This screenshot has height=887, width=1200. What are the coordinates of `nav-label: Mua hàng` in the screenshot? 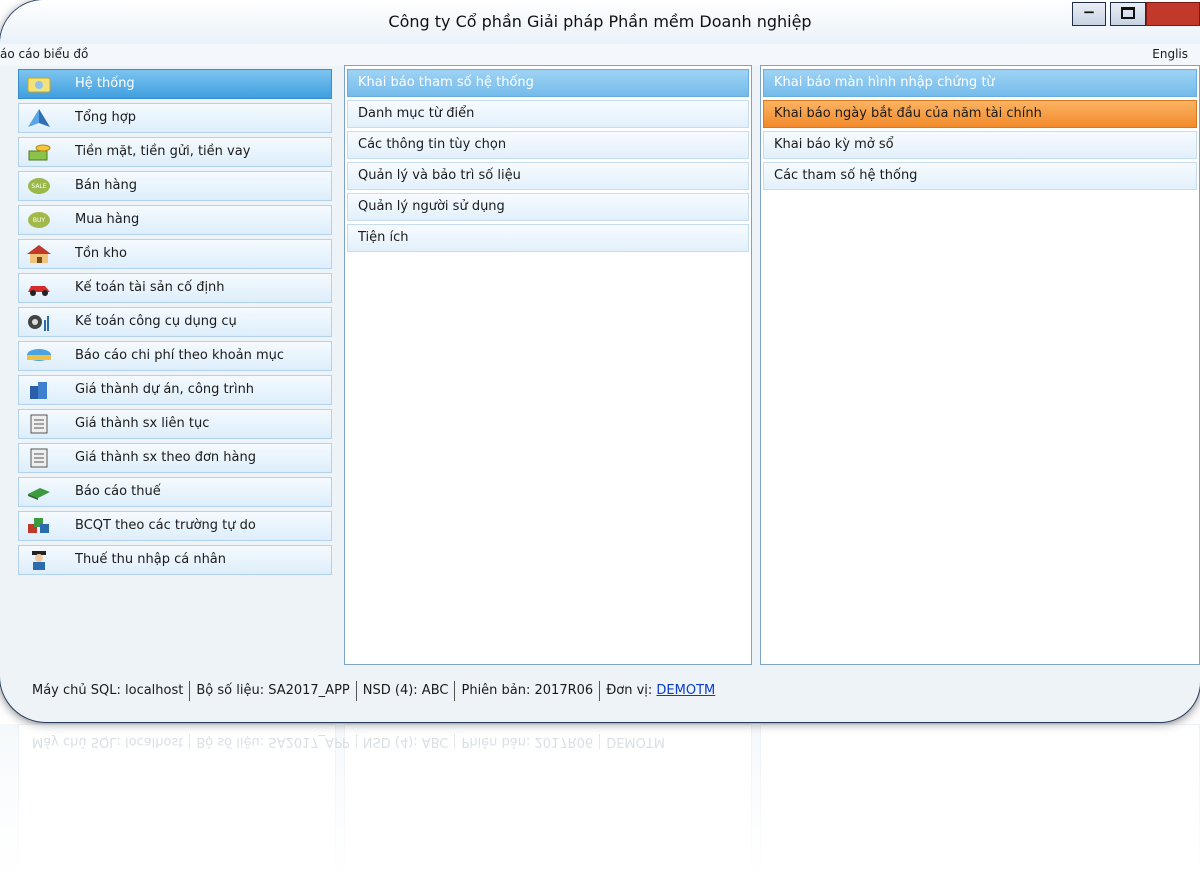 It's located at (107, 219).